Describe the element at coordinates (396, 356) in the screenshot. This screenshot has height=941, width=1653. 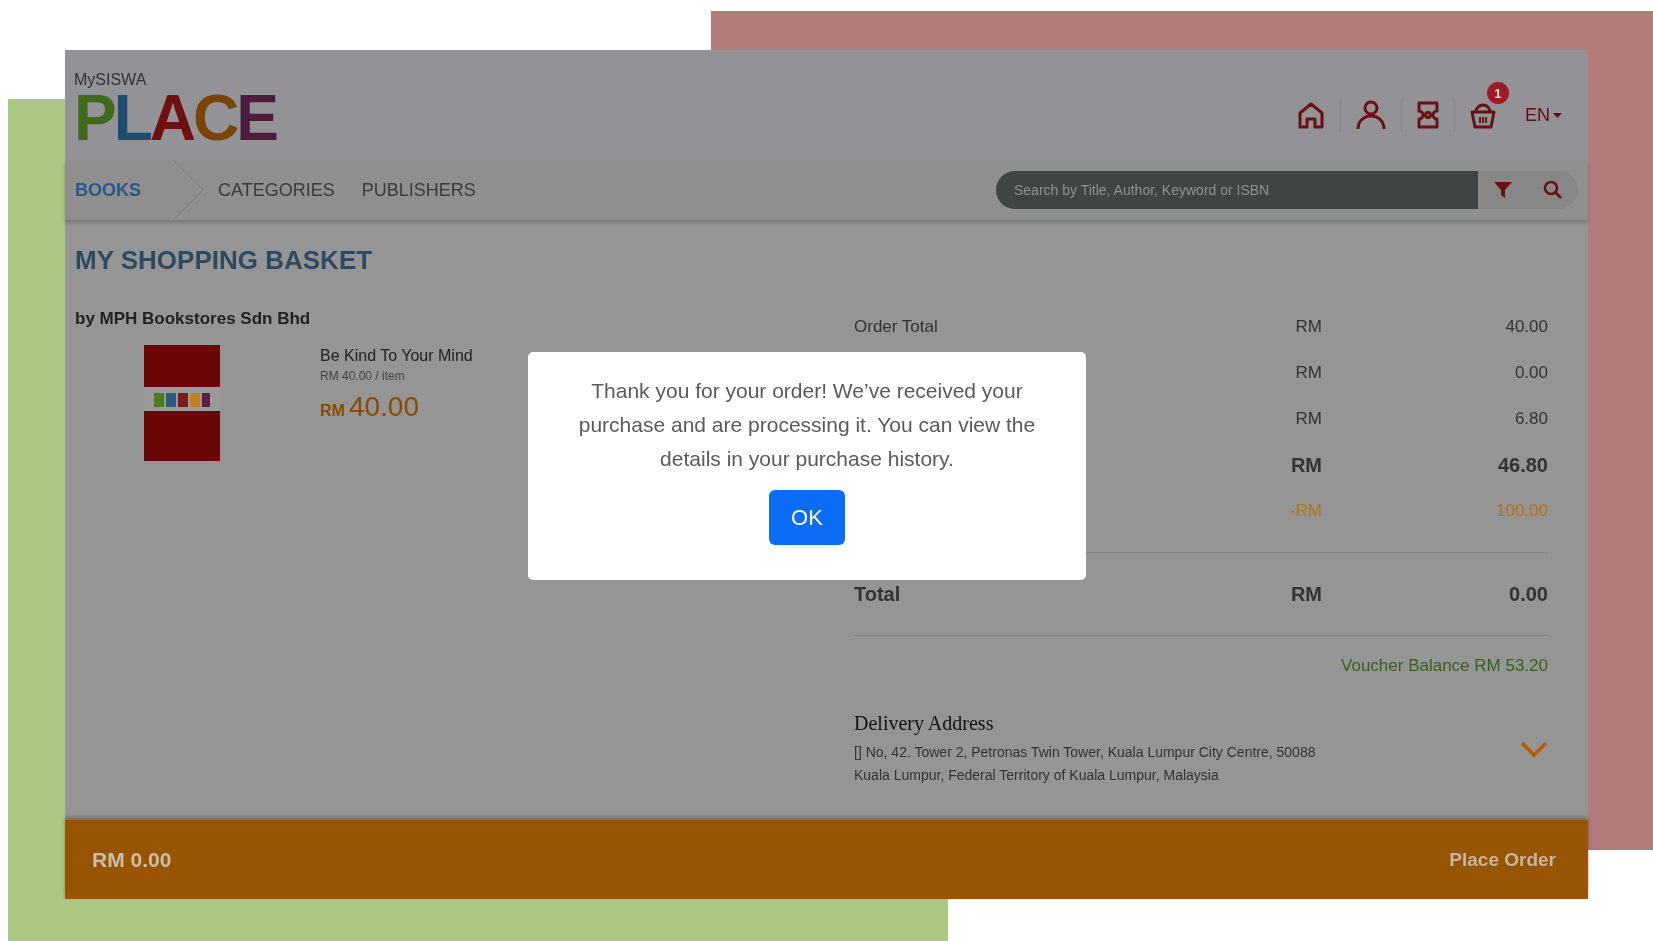
I see `book-title: Be Kind To Your Mind` at that location.